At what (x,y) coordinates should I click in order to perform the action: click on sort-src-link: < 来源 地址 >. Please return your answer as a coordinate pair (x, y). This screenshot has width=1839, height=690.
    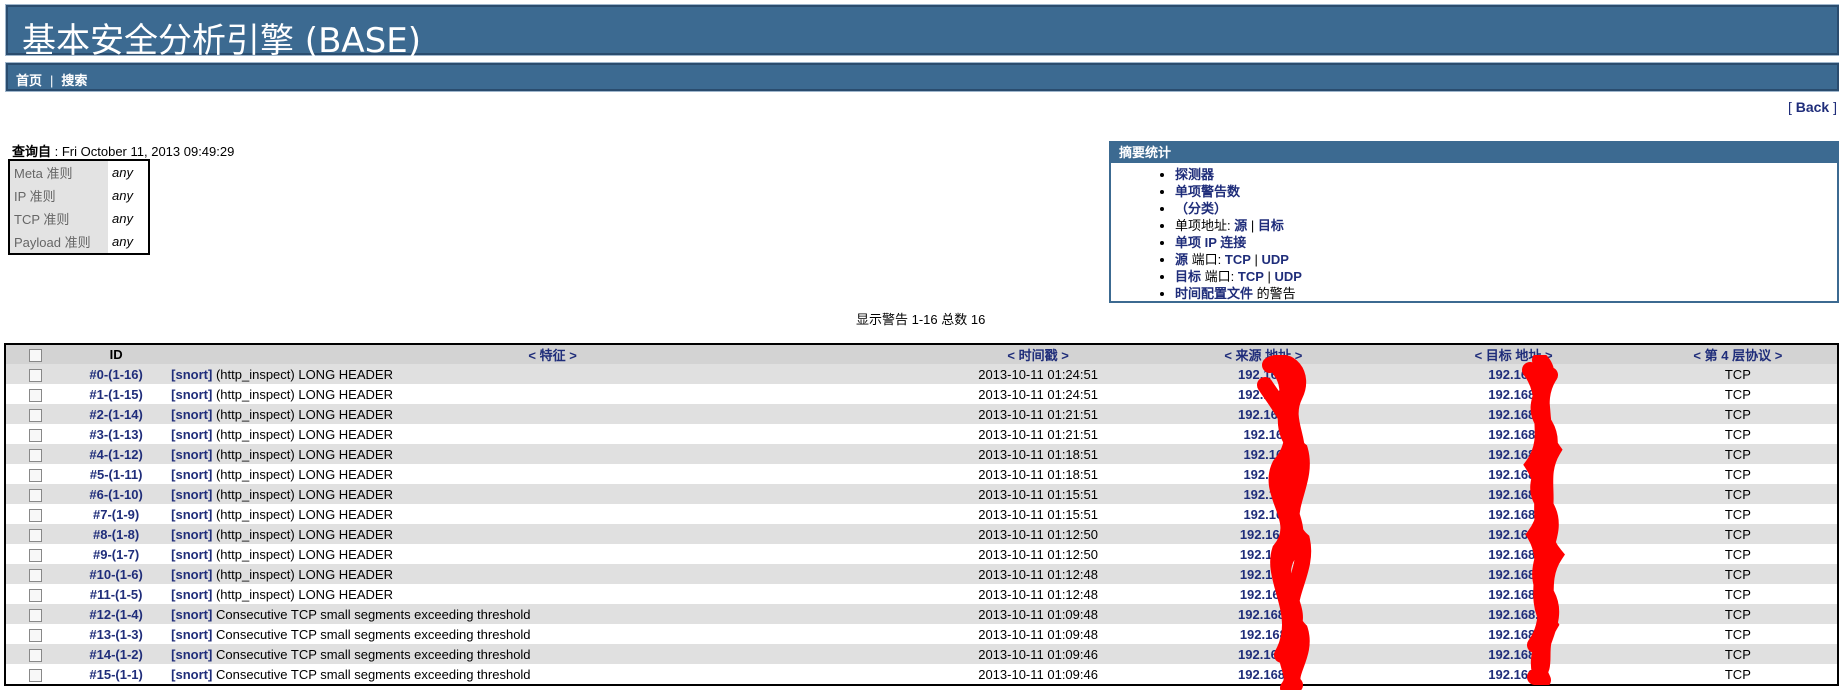
    Looking at the image, I should click on (1263, 355).